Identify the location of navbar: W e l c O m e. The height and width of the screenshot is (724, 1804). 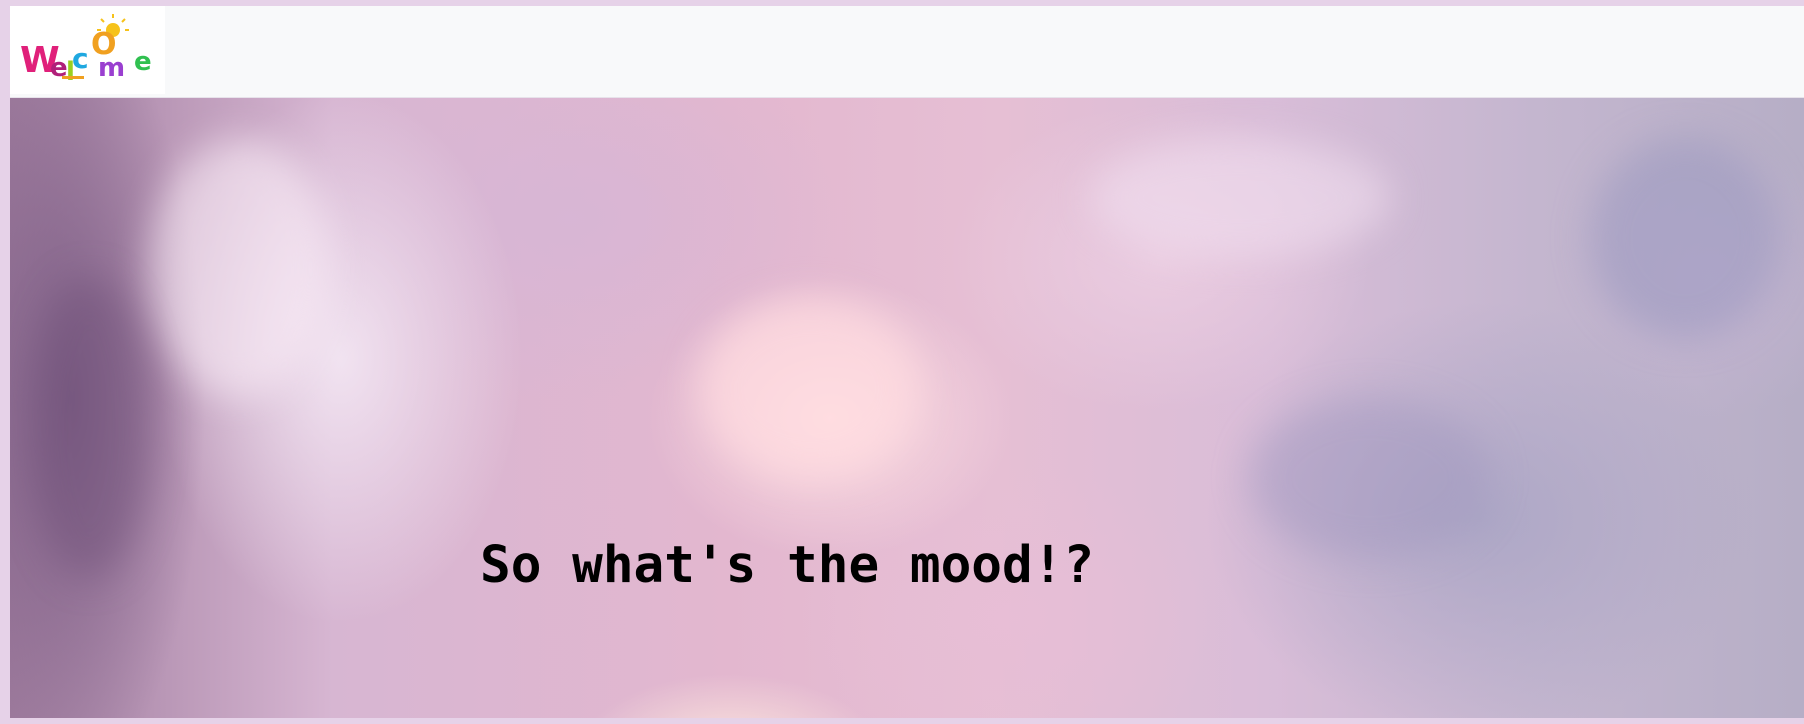
(907, 52).